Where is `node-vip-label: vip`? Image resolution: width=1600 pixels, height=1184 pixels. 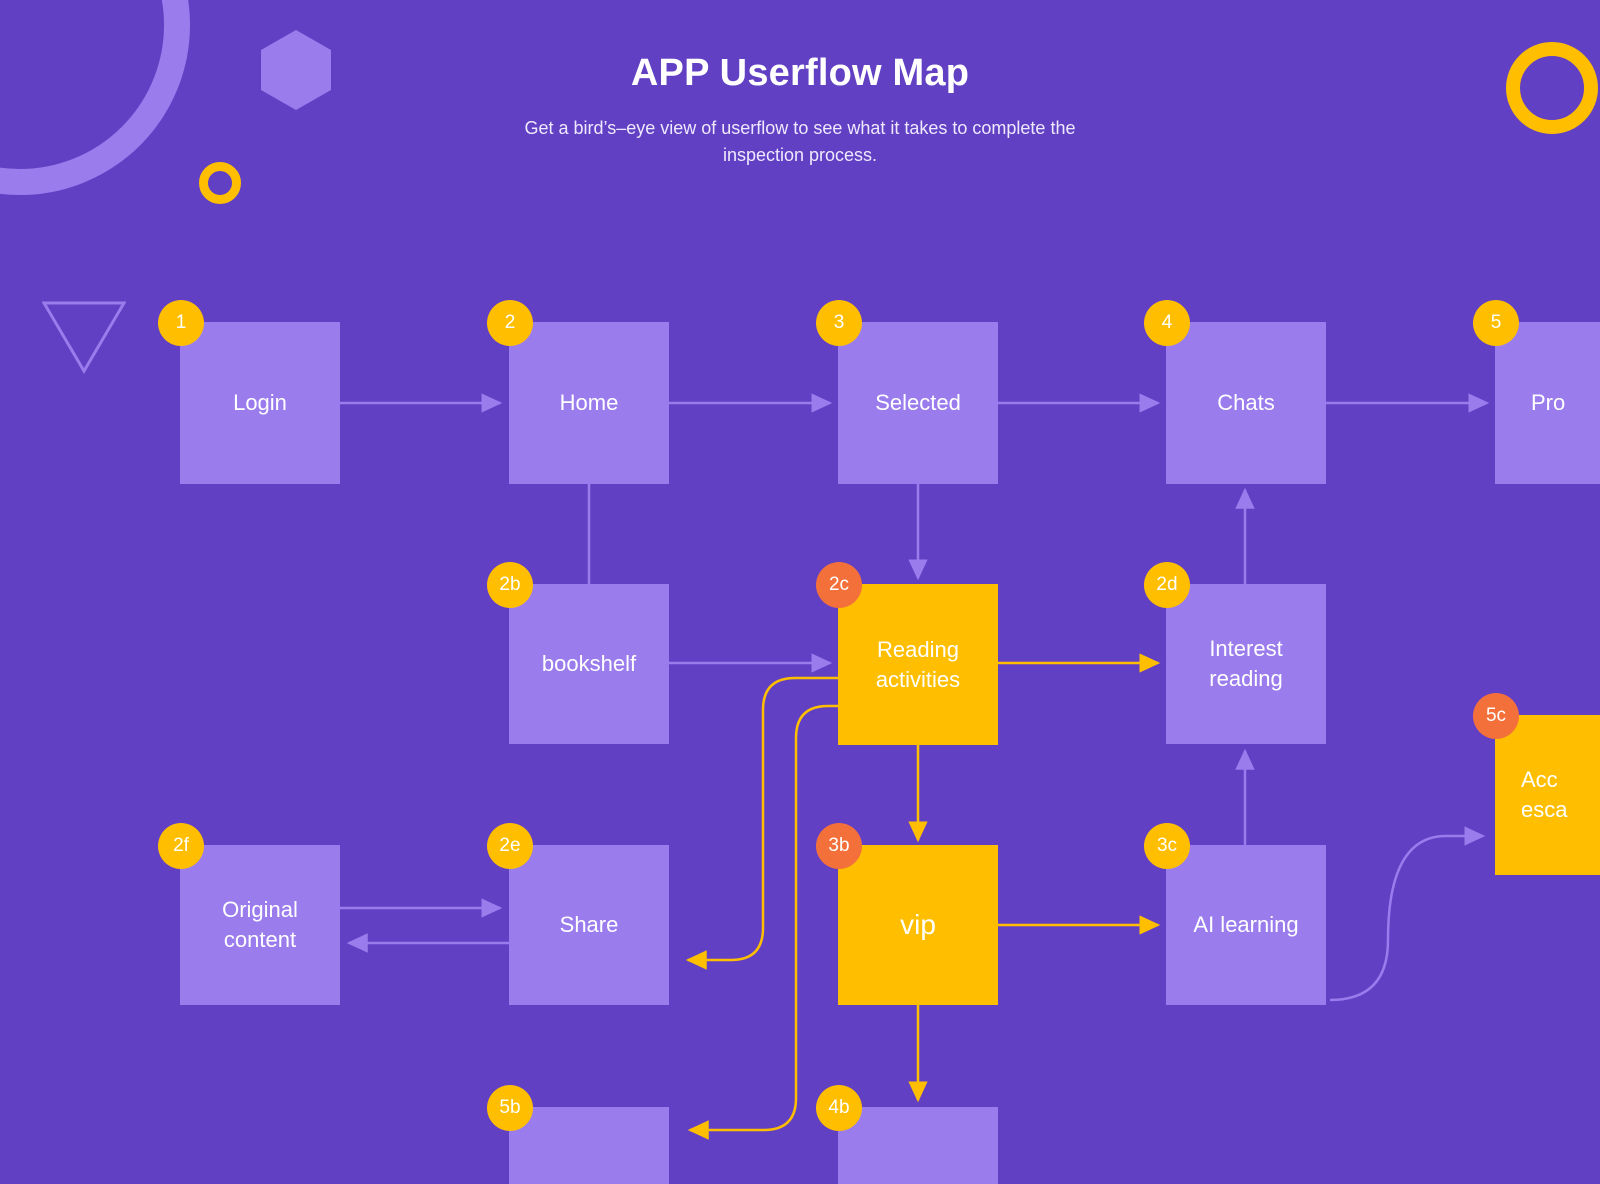
node-vip-label: vip is located at coordinates (918, 925).